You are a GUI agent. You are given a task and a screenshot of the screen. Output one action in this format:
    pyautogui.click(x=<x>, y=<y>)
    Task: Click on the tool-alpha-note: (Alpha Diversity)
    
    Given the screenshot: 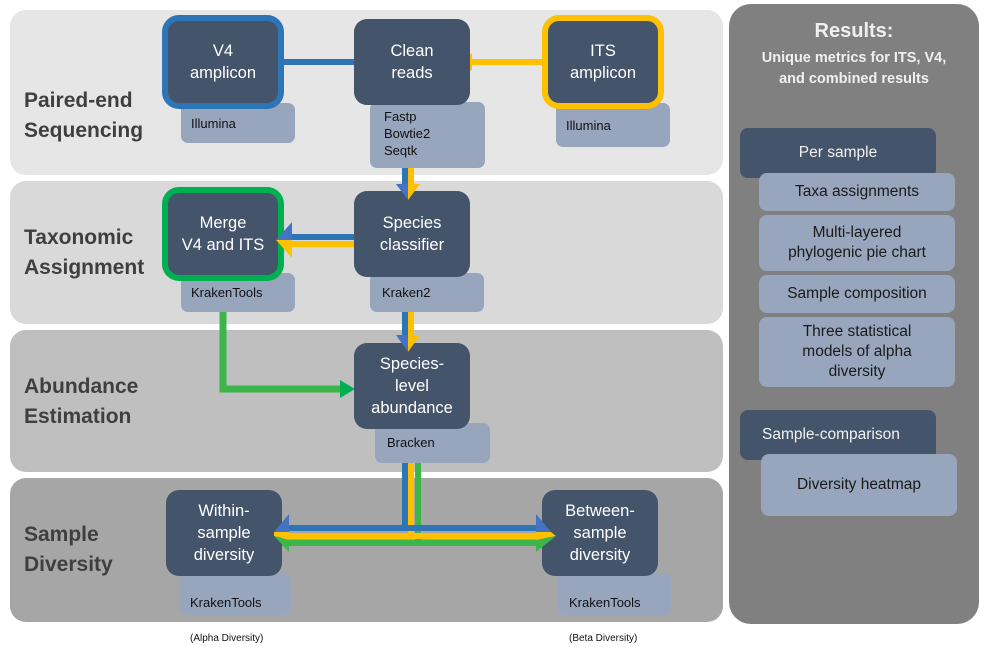 What is the action you would take?
    pyautogui.click(x=227, y=638)
    